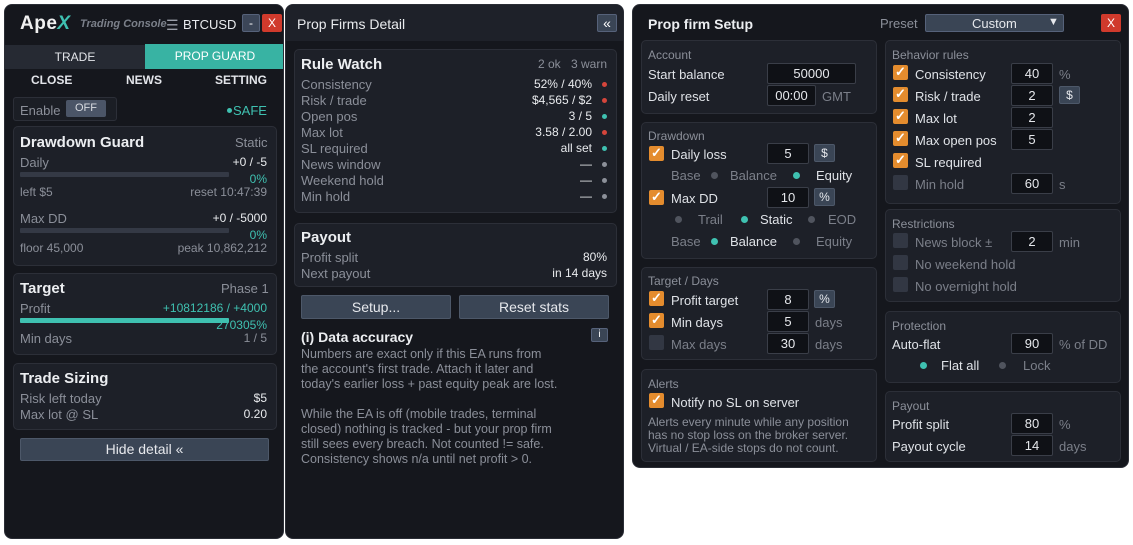 This screenshot has height=545, width=1133. What do you see at coordinates (342, 180) in the screenshot?
I see `rule-label: Weekend hold` at bounding box center [342, 180].